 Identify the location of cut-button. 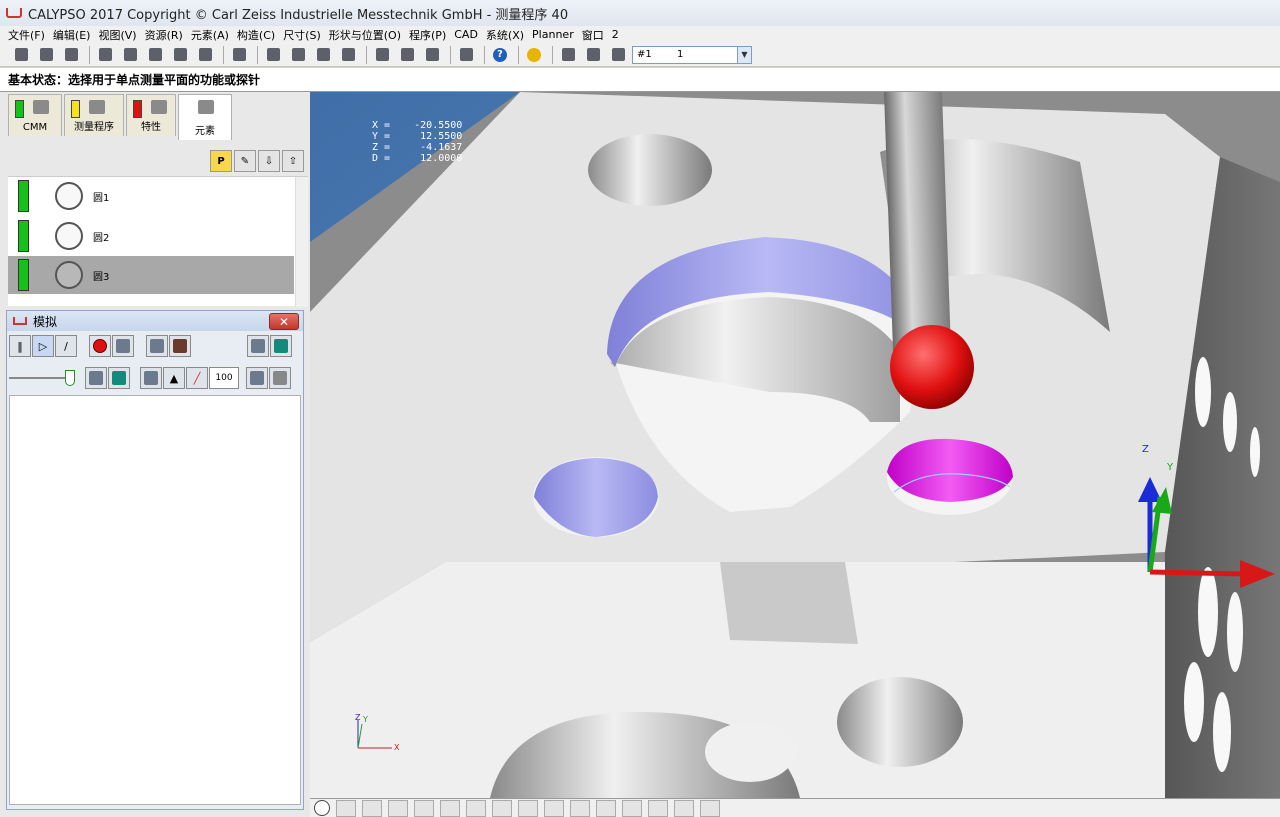
(105, 55).